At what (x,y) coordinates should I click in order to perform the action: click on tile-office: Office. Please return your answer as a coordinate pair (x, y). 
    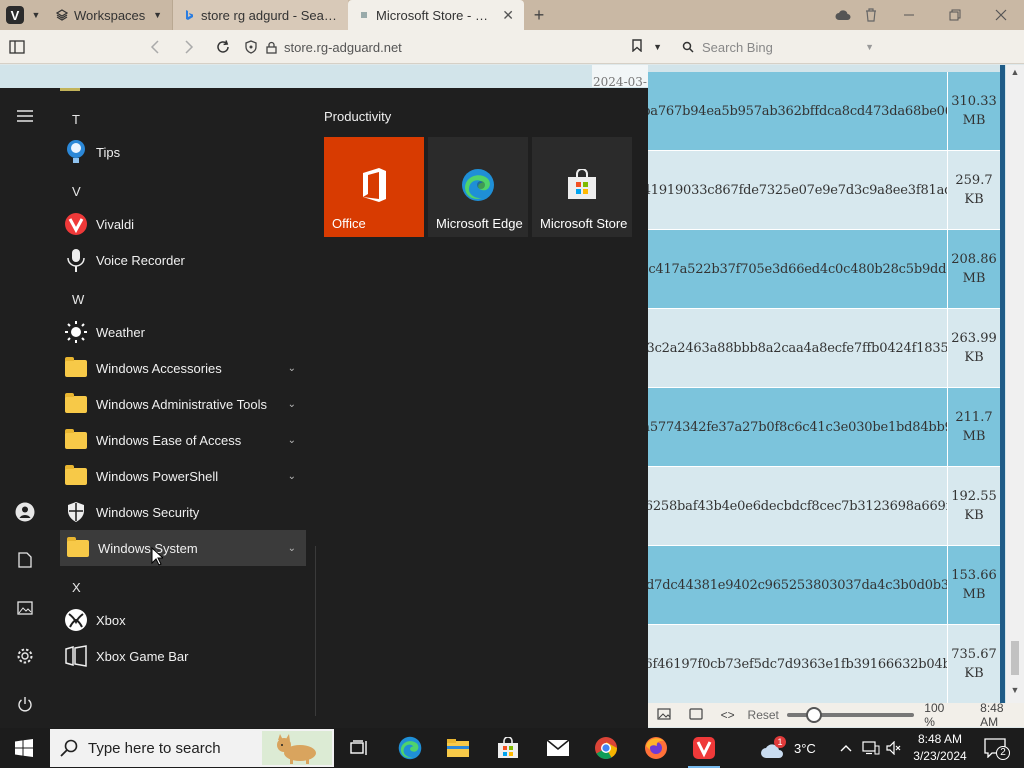
    Looking at the image, I should click on (374, 187).